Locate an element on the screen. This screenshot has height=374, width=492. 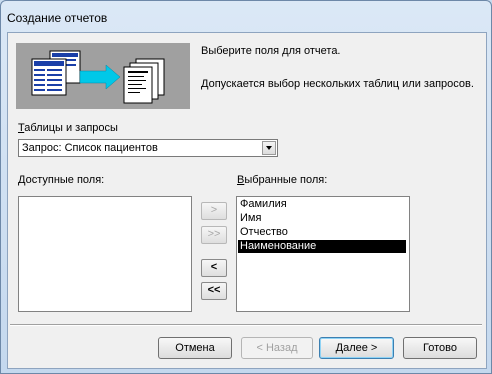
back-button: < Назад is located at coordinates (277, 348).